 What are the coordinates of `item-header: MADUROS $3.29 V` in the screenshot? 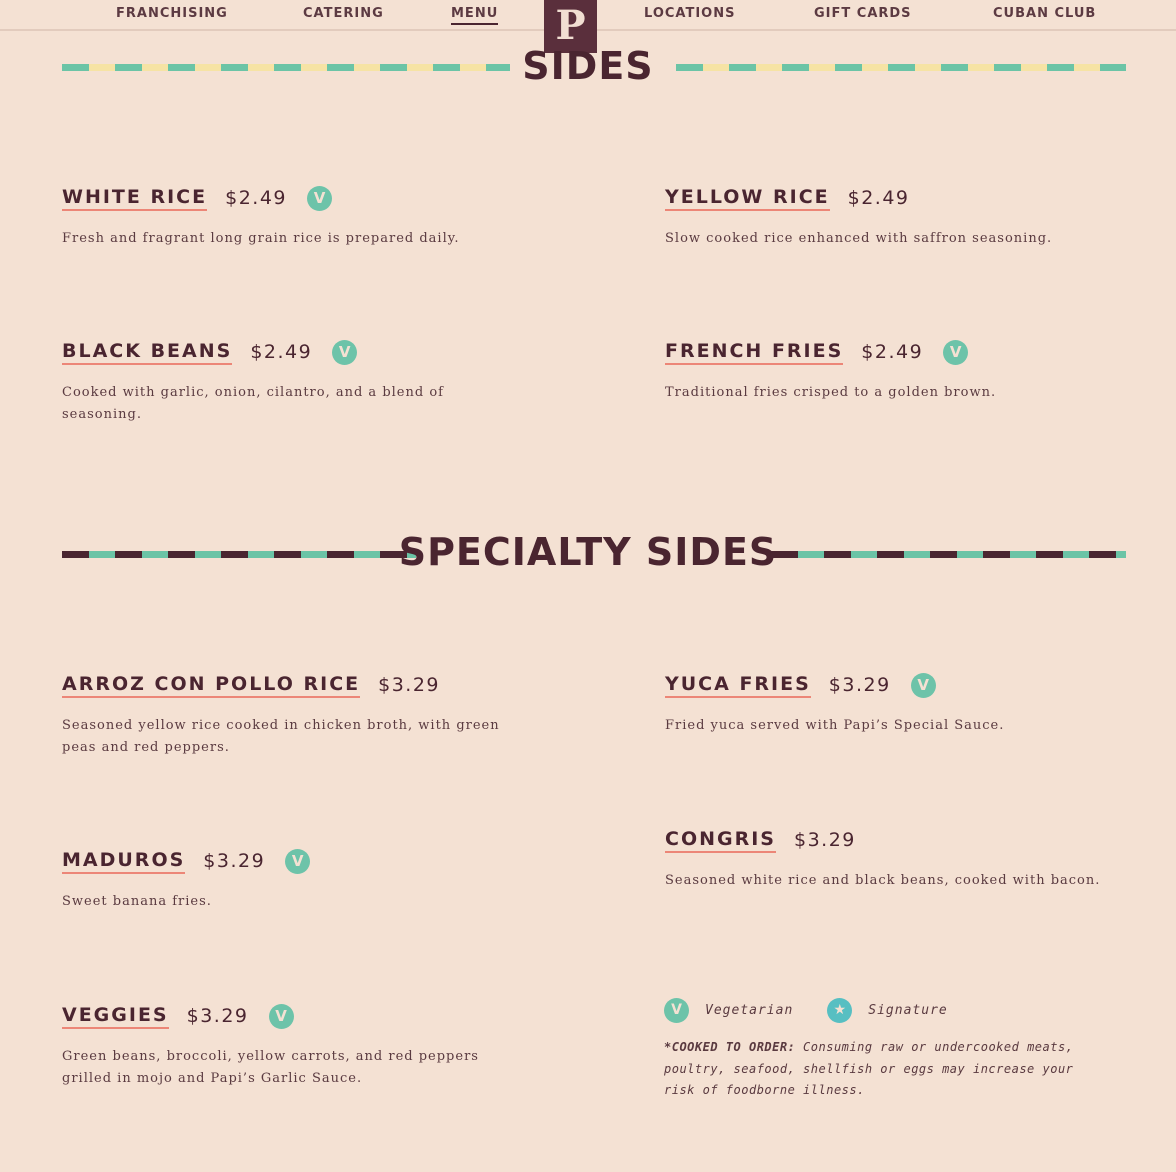 It's located at (282, 861).